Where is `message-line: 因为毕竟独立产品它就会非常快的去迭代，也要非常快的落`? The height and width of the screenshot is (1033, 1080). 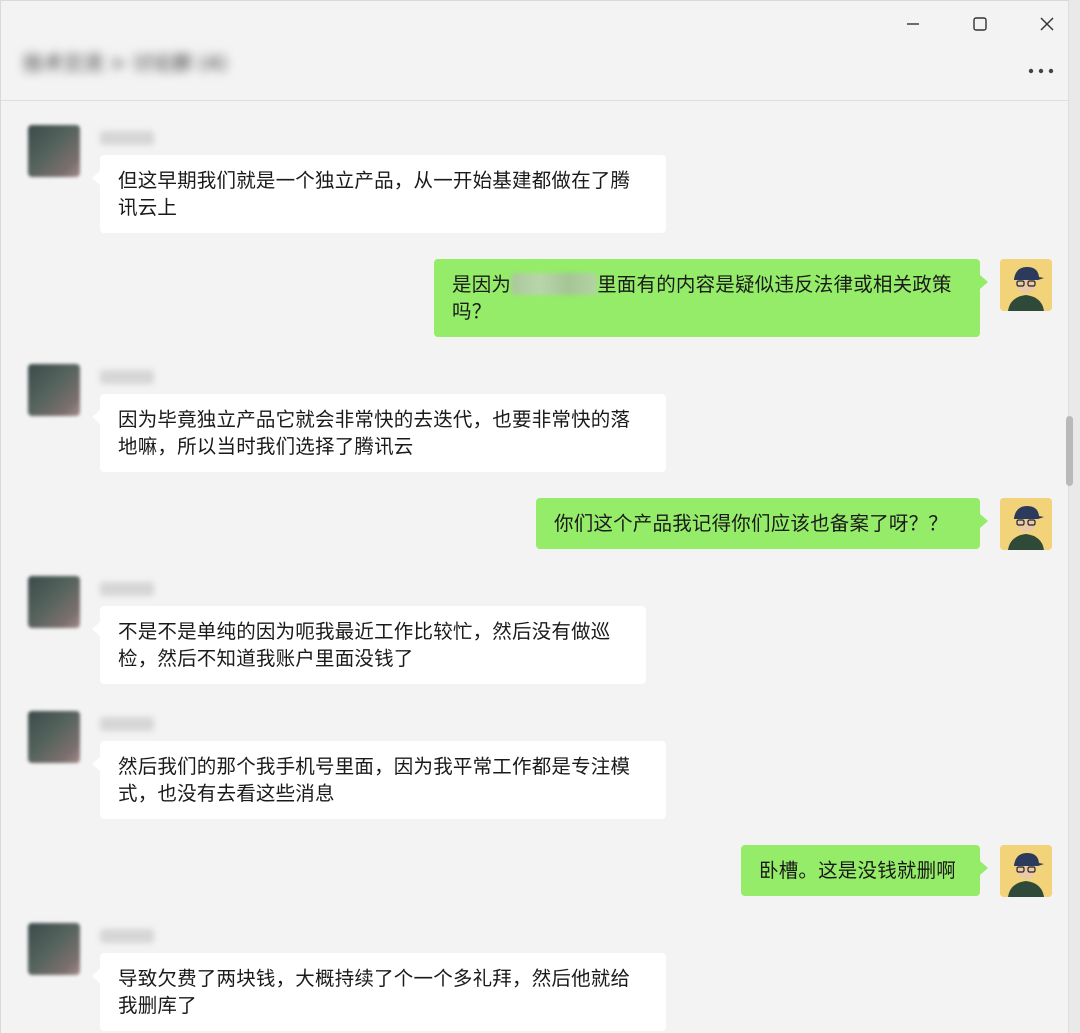 message-line: 因为毕竟独立产品它就会非常快的去迭代，也要非常快的落 is located at coordinates (374, 419).